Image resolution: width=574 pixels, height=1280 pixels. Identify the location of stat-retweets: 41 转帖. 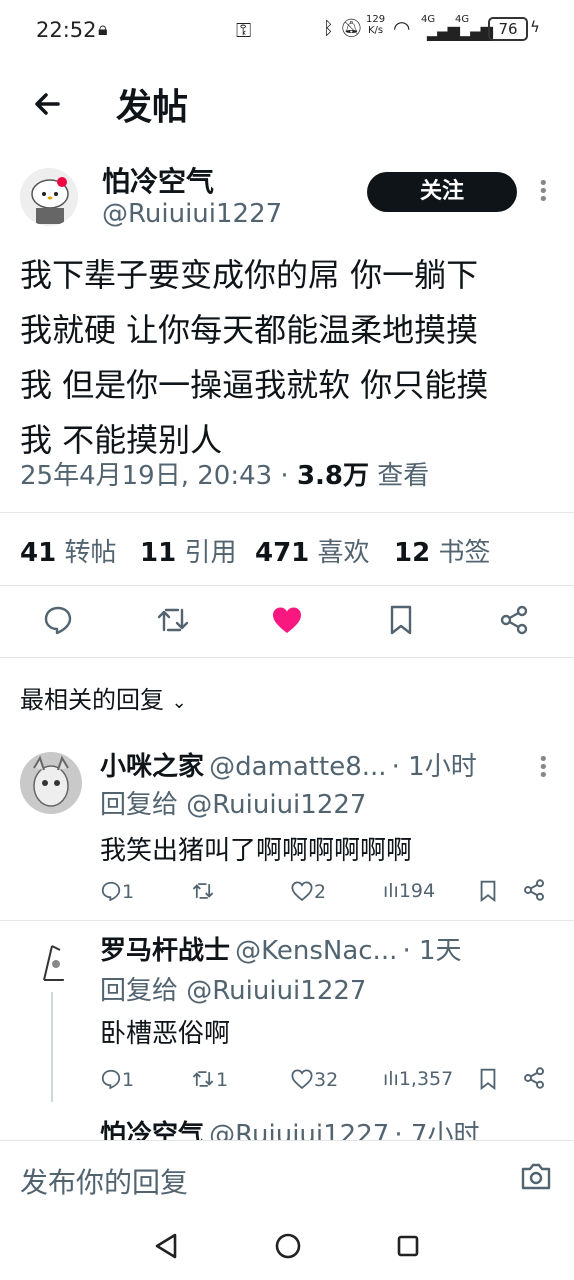
(68, 550).